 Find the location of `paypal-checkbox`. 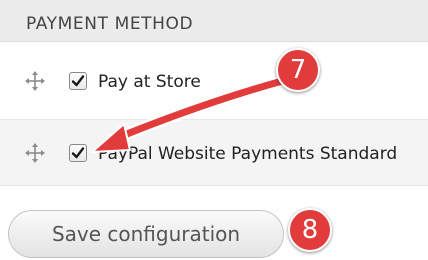

paypal-checkbox is located at coordinates (78, 153).